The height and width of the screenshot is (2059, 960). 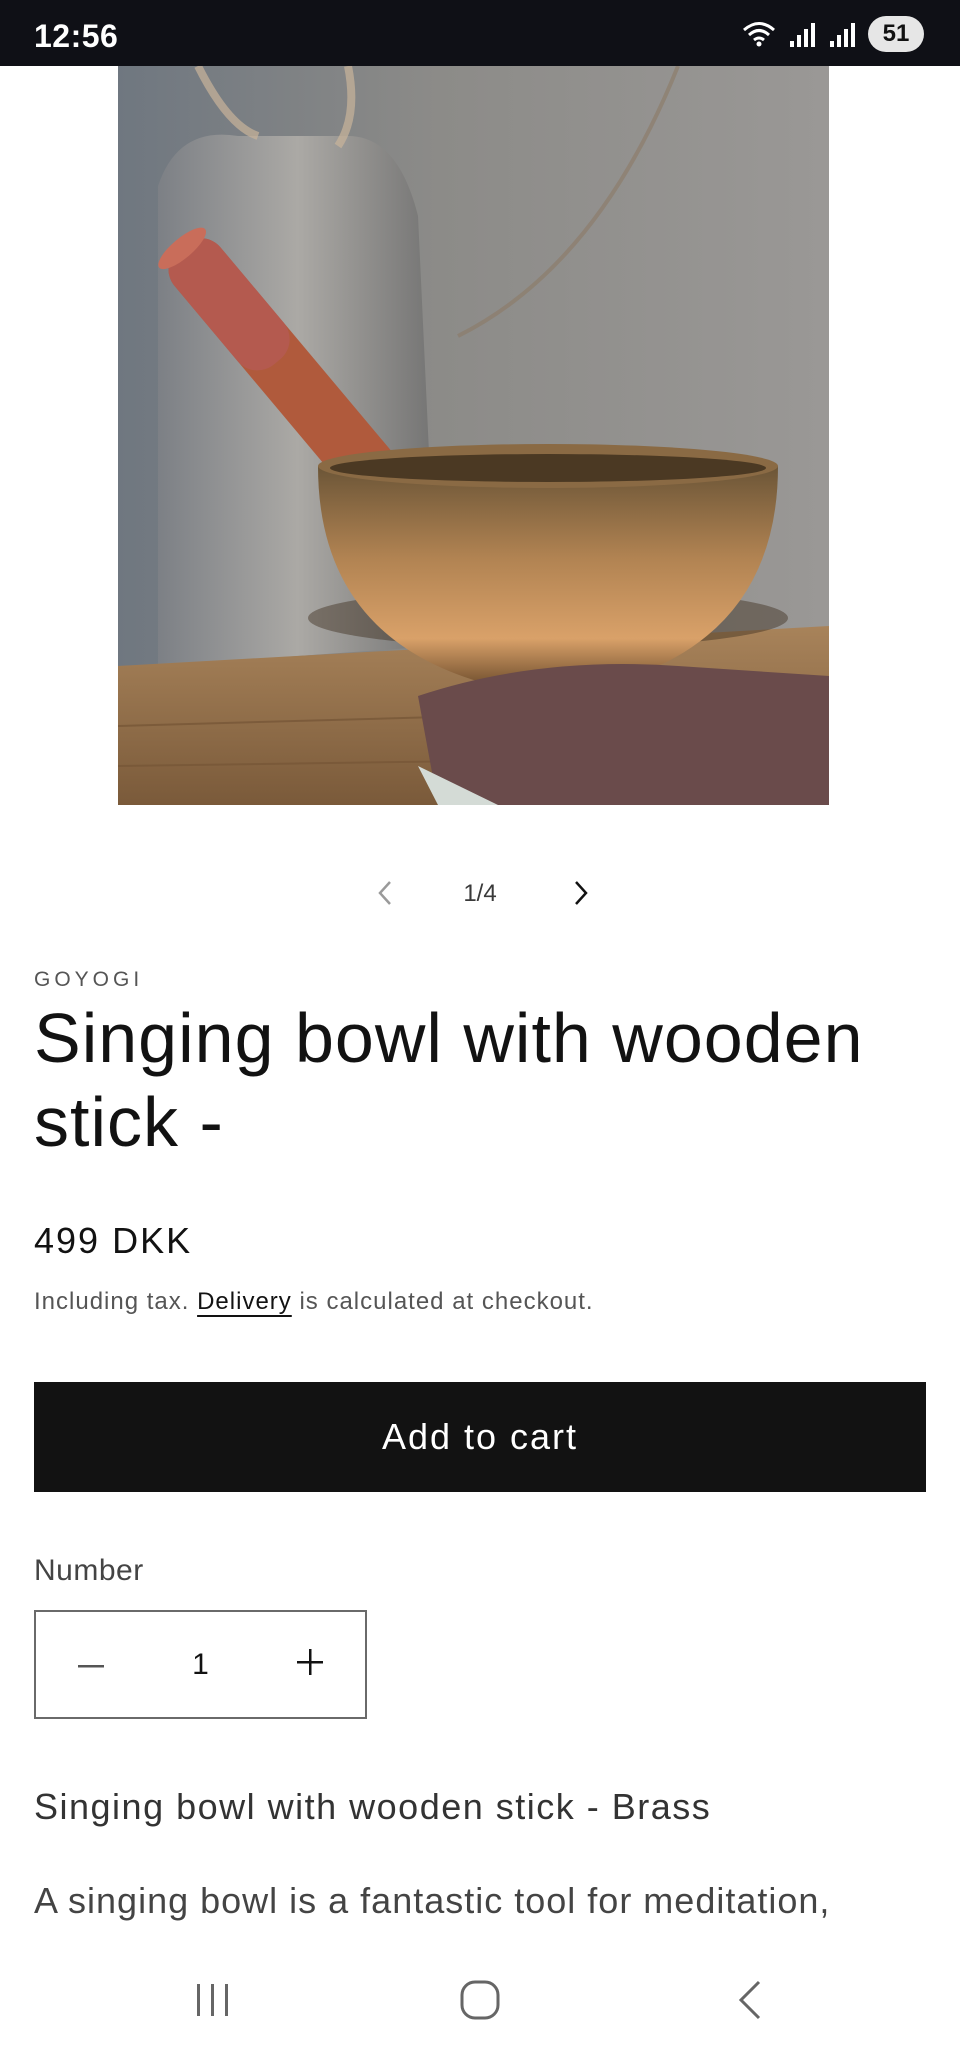 I want to click on tax-note-prefix: Including tax., so click(x=112, y=1301).